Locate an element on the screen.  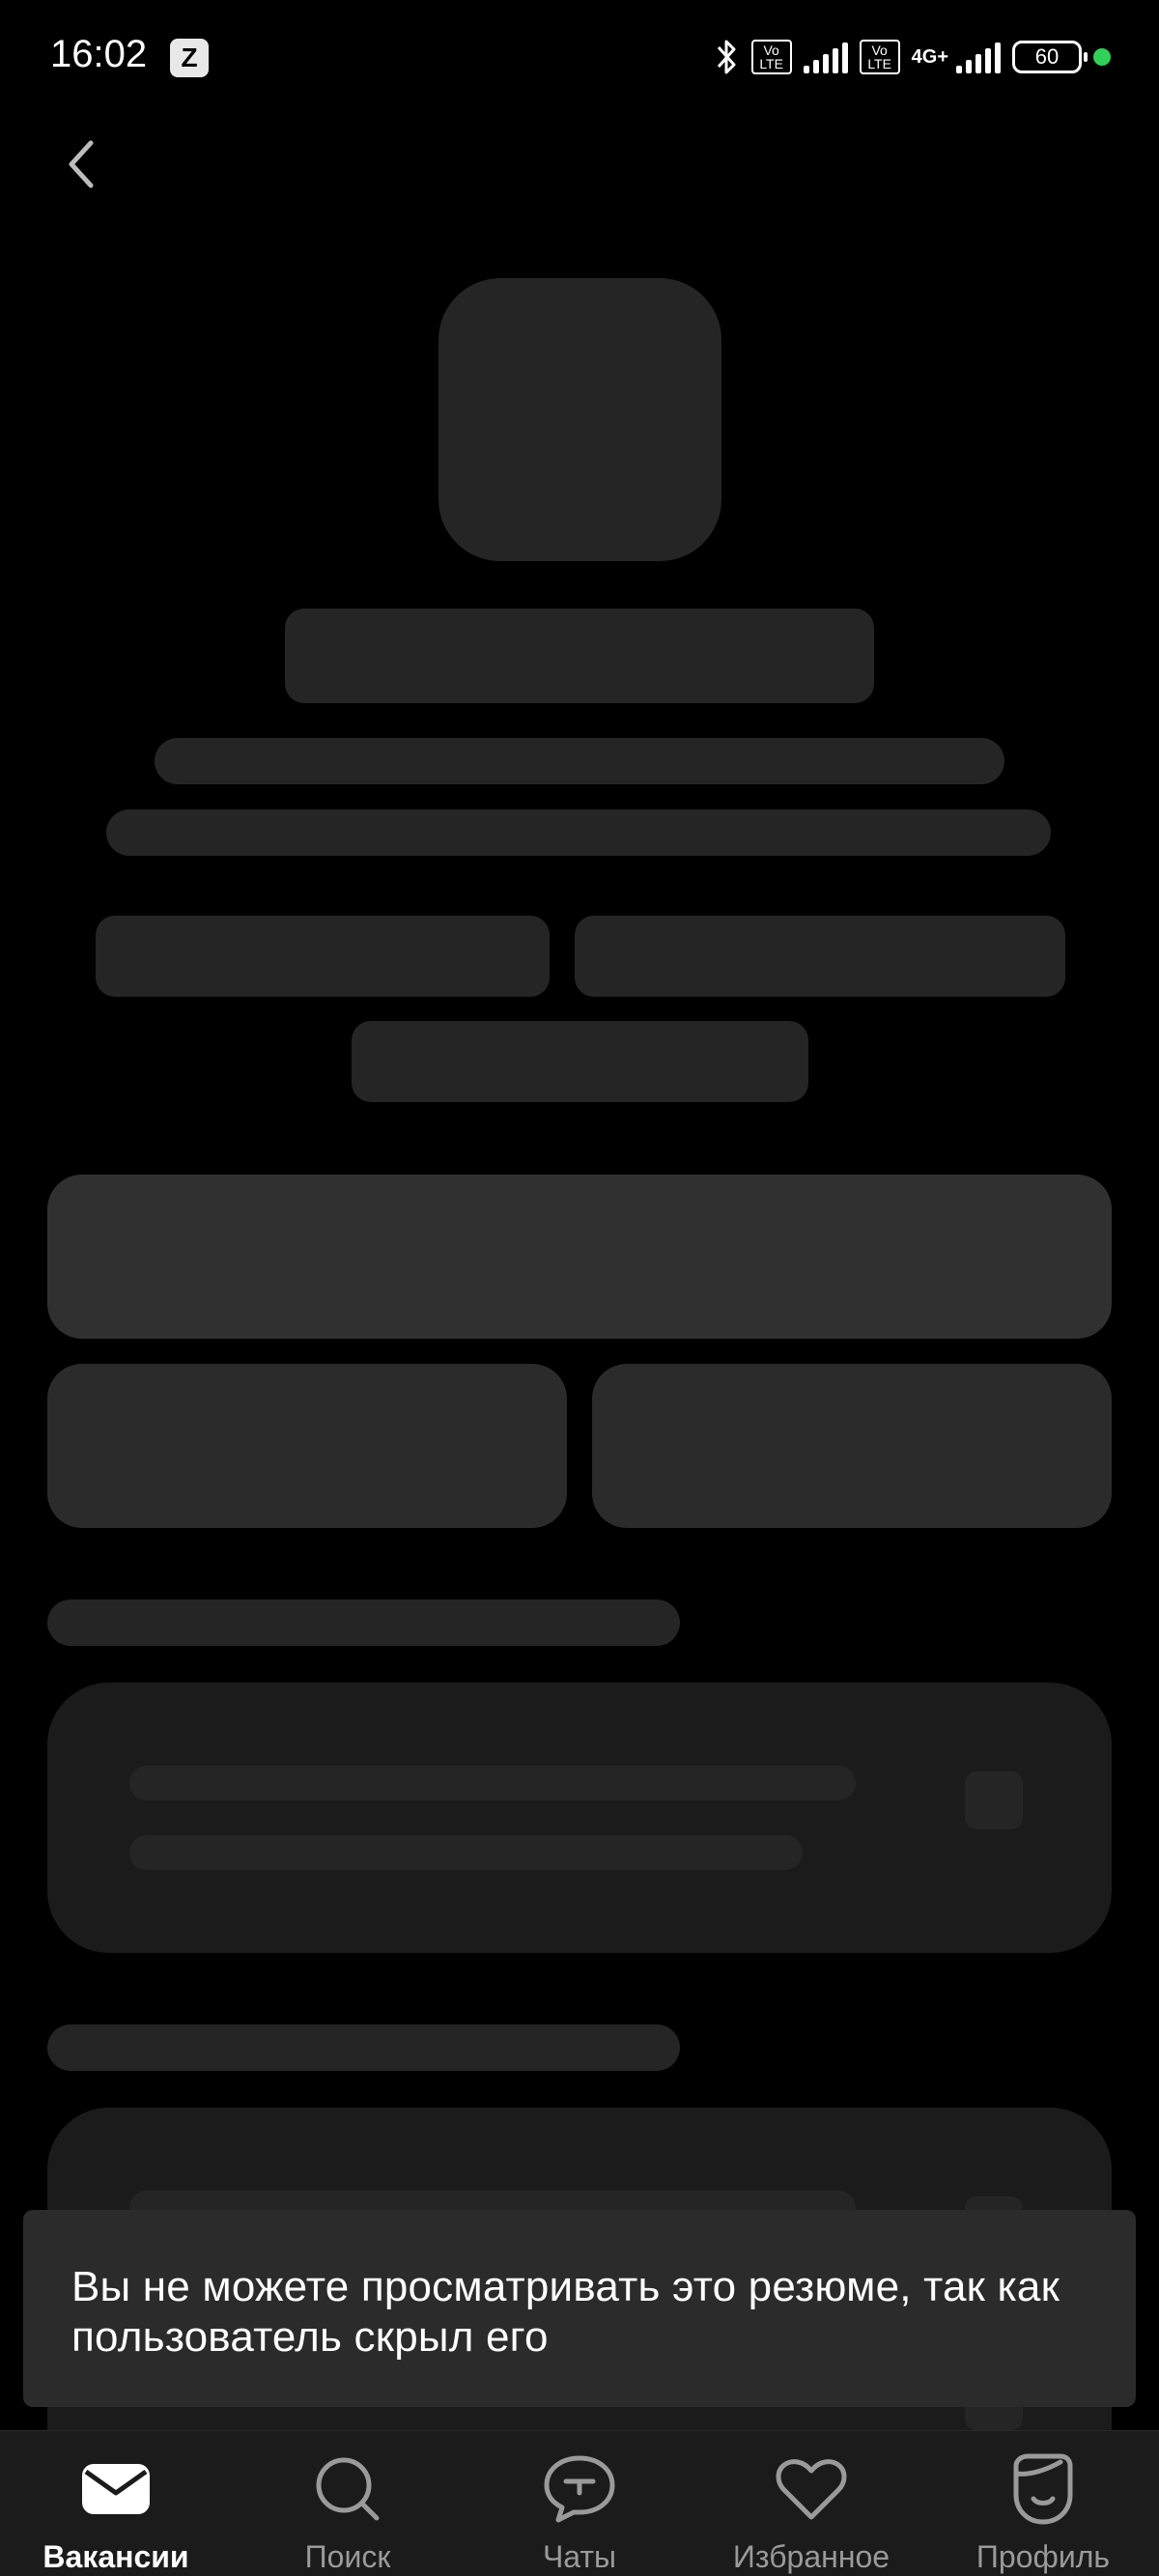
volte-badge-2: Vo LTE is located at coordinates (879, 57).